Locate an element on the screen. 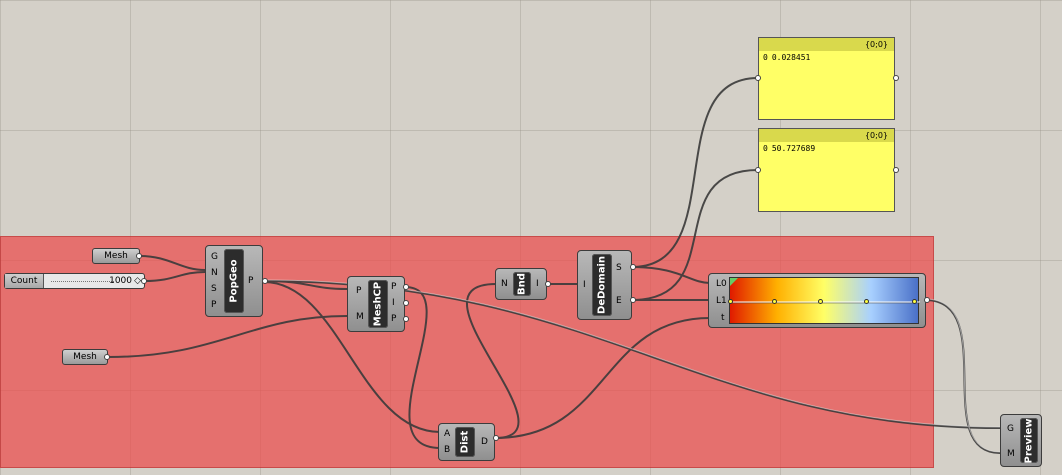 The width and height of the screenshot is (1062, 475). panel-1-index: 0 is located at coordinates (765, 57).